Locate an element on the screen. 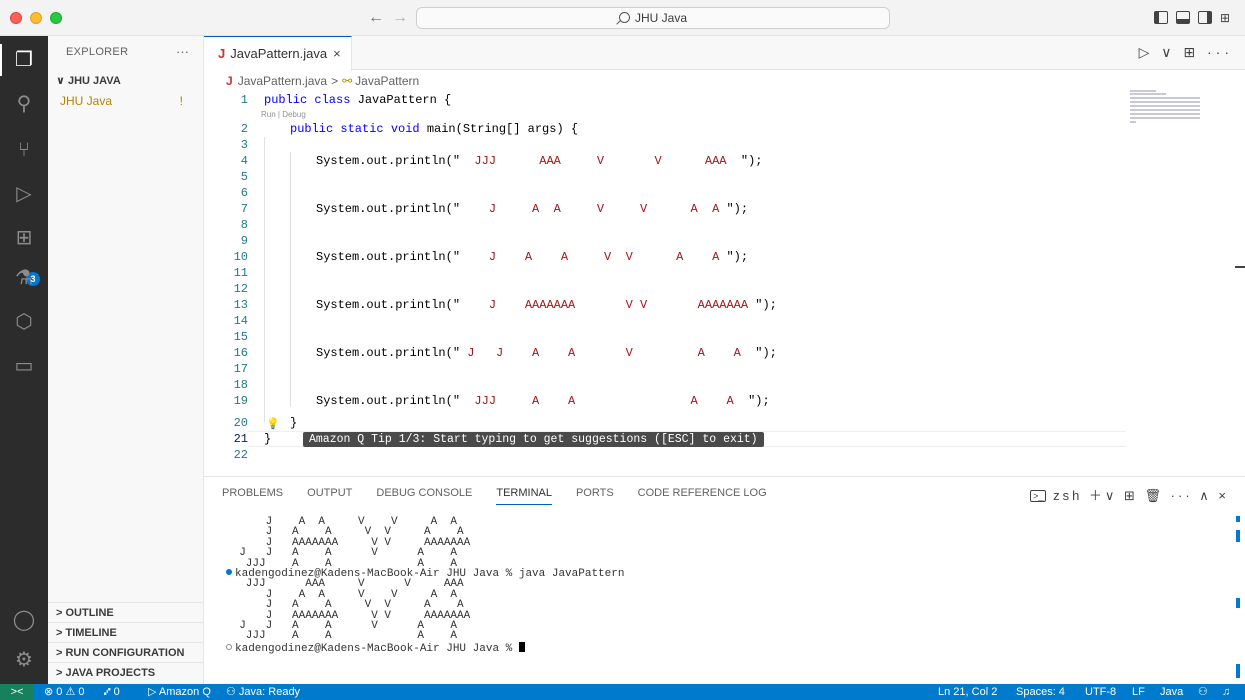 The width and height of the screenshot is (1245, 700). line-number: 20 is located at coordinates (240, 423).